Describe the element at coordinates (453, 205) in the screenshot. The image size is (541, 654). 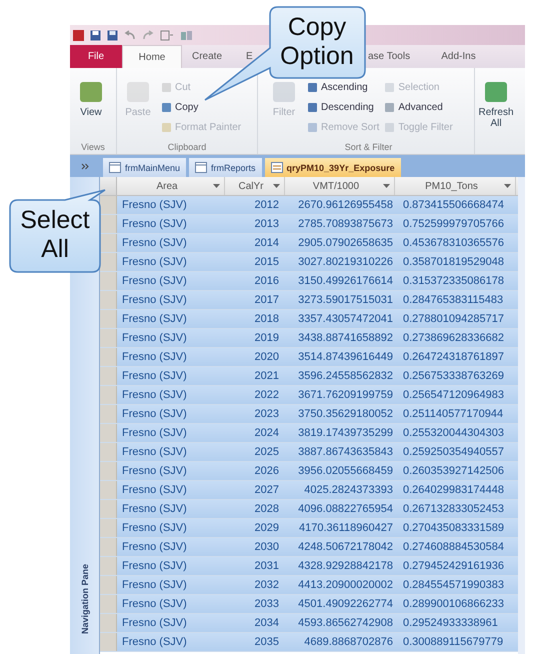
I see `table-cell-text: 0.873415506668474` at that location.